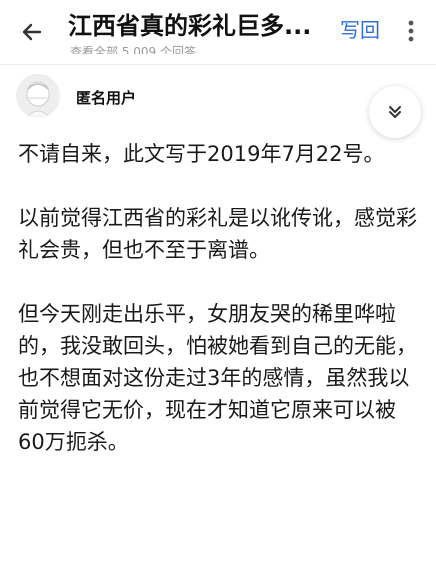 The height and width of the screenshot is (562, 436). Describe the element at coordinates (201, 154) in the screenshot. I see `paragraph-1: 不请自来，此文写于2019年7月22号。` at that location.